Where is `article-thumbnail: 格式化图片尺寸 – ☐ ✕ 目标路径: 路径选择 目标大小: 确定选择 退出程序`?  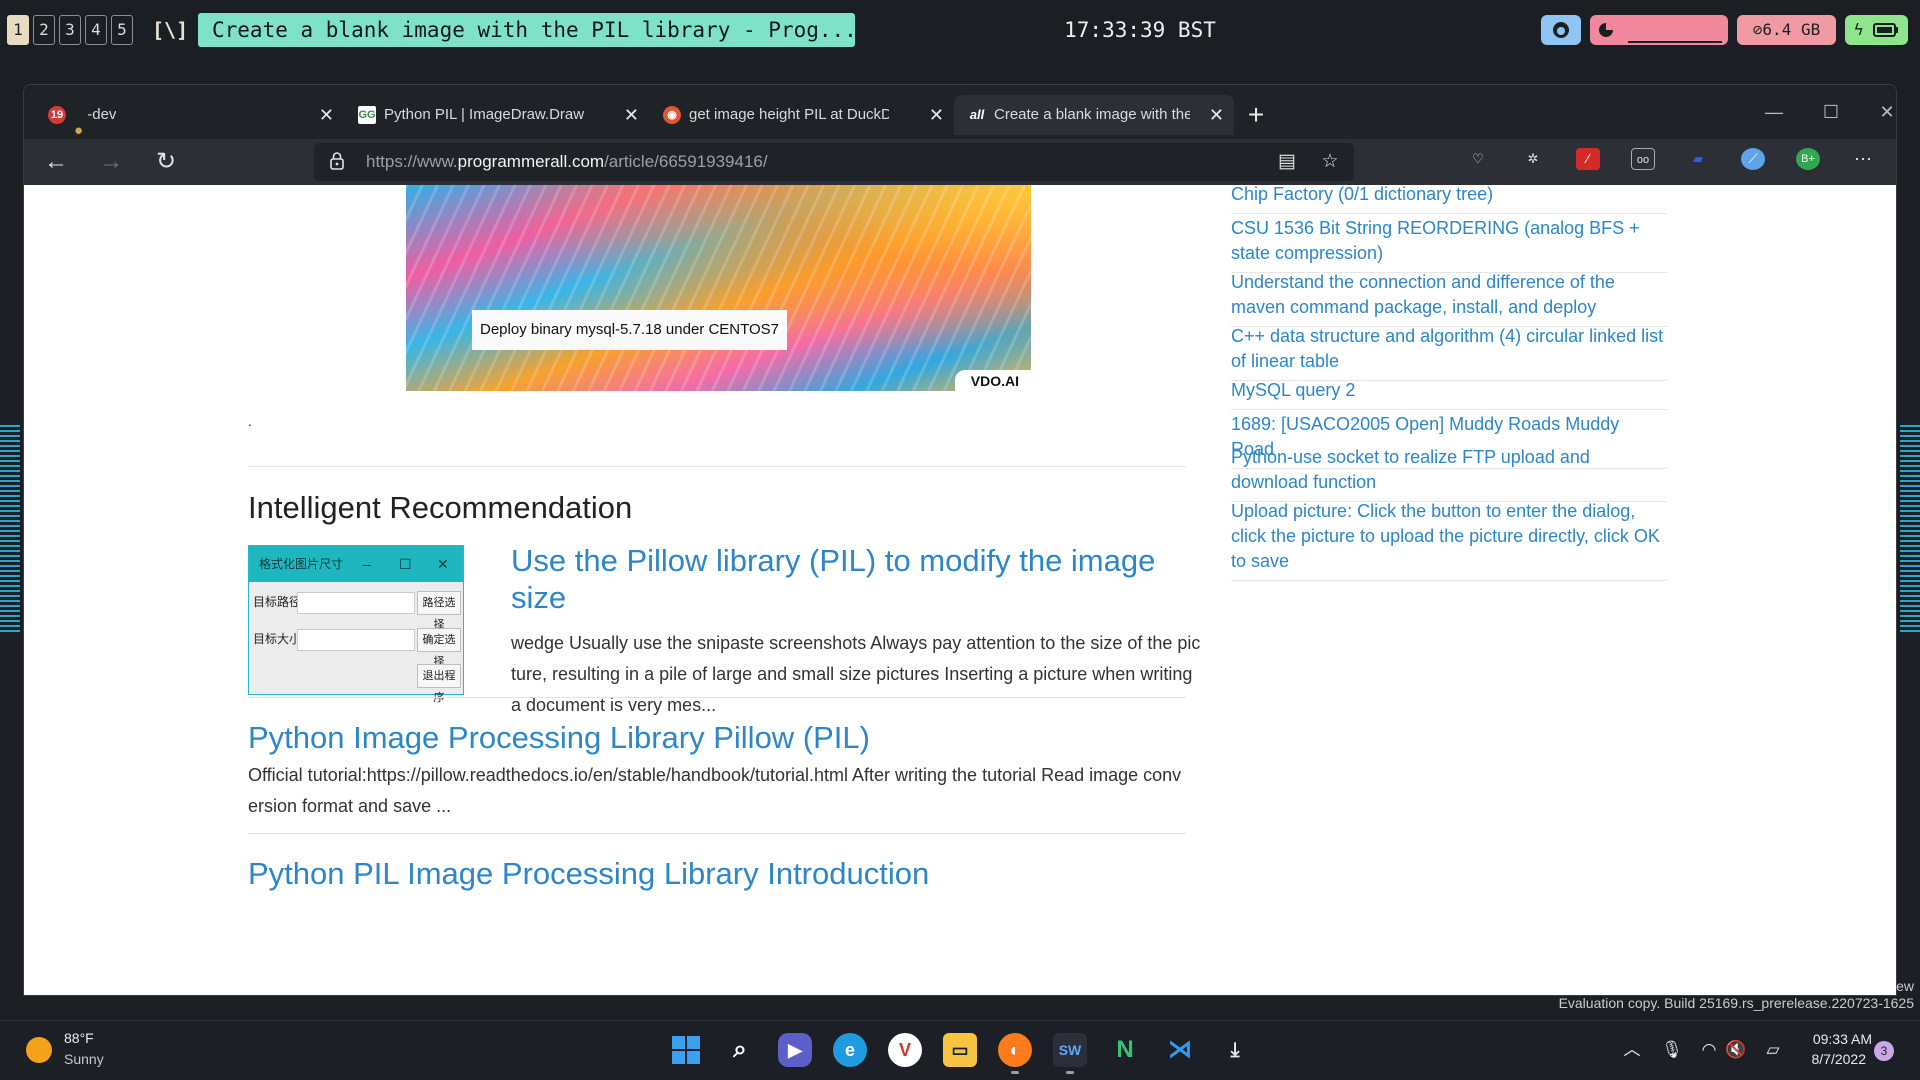 article-thumbnail: 格式化图片尺寸 – ☐ ✕ 目标路径: 路径选择 目标大小: 确定选择 退出程序 is located at coordinates (356, 624).